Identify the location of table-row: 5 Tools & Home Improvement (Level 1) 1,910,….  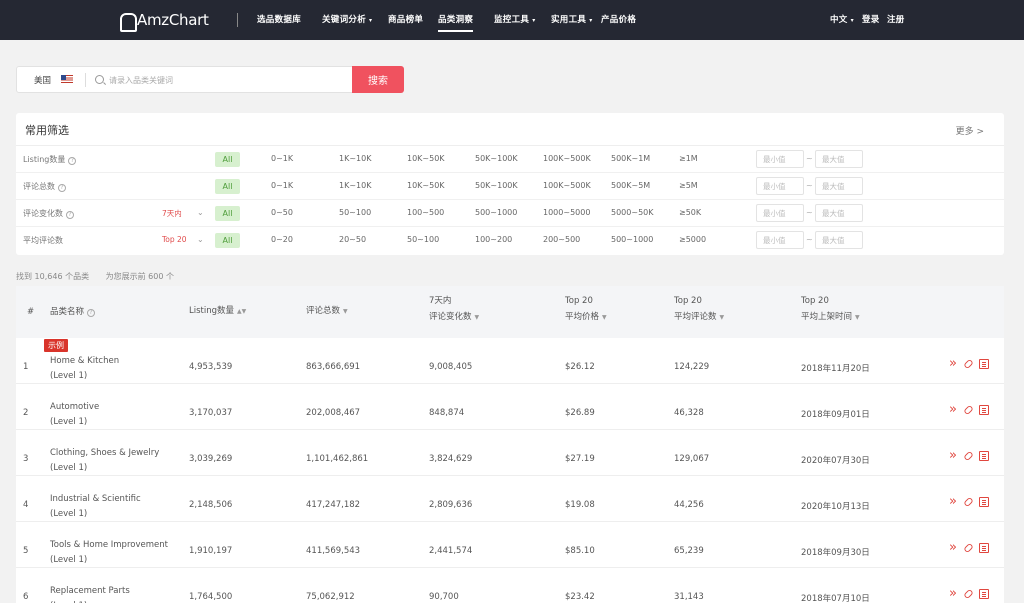
(510, 545).